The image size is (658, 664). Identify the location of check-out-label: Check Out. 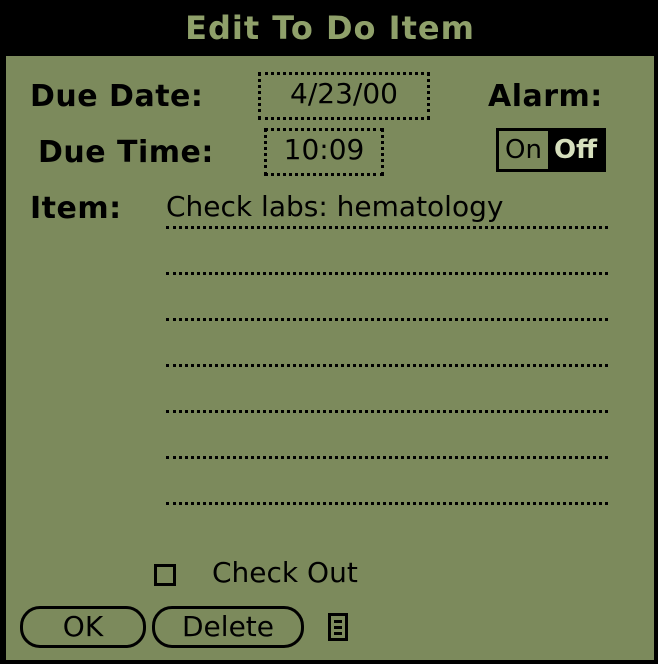
(285, 573).